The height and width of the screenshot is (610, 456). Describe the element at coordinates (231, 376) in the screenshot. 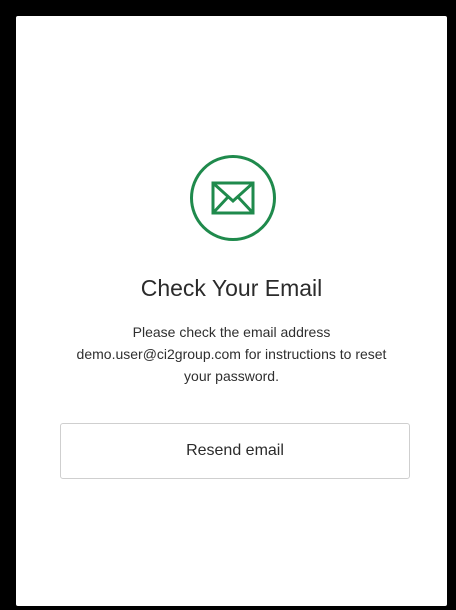

I see `message-line-3: your password.` at that location.